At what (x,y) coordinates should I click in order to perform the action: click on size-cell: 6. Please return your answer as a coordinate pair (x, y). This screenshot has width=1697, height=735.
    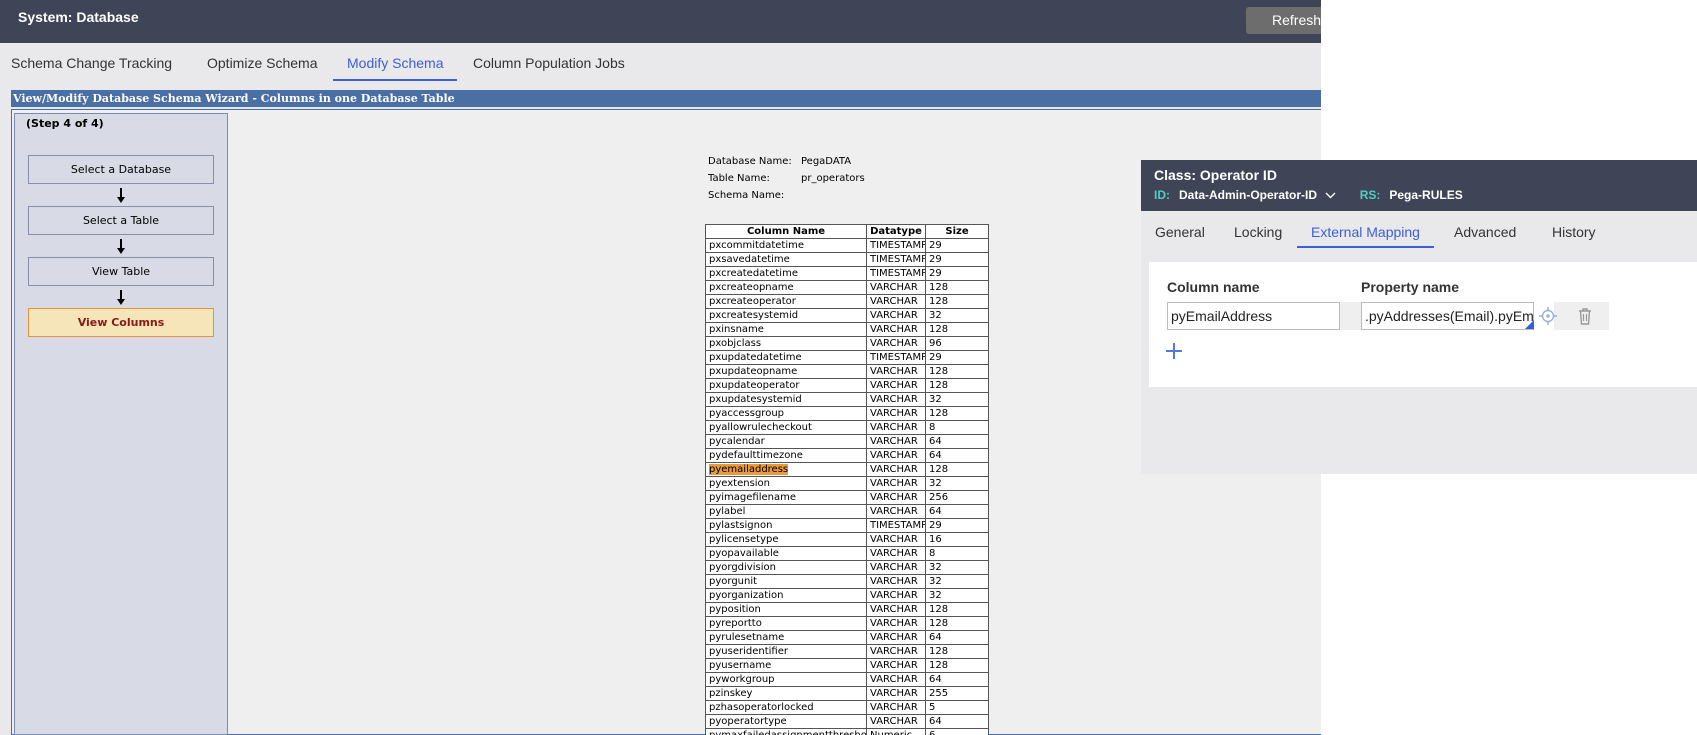
    Looking at the image, I should click on (957, 731).